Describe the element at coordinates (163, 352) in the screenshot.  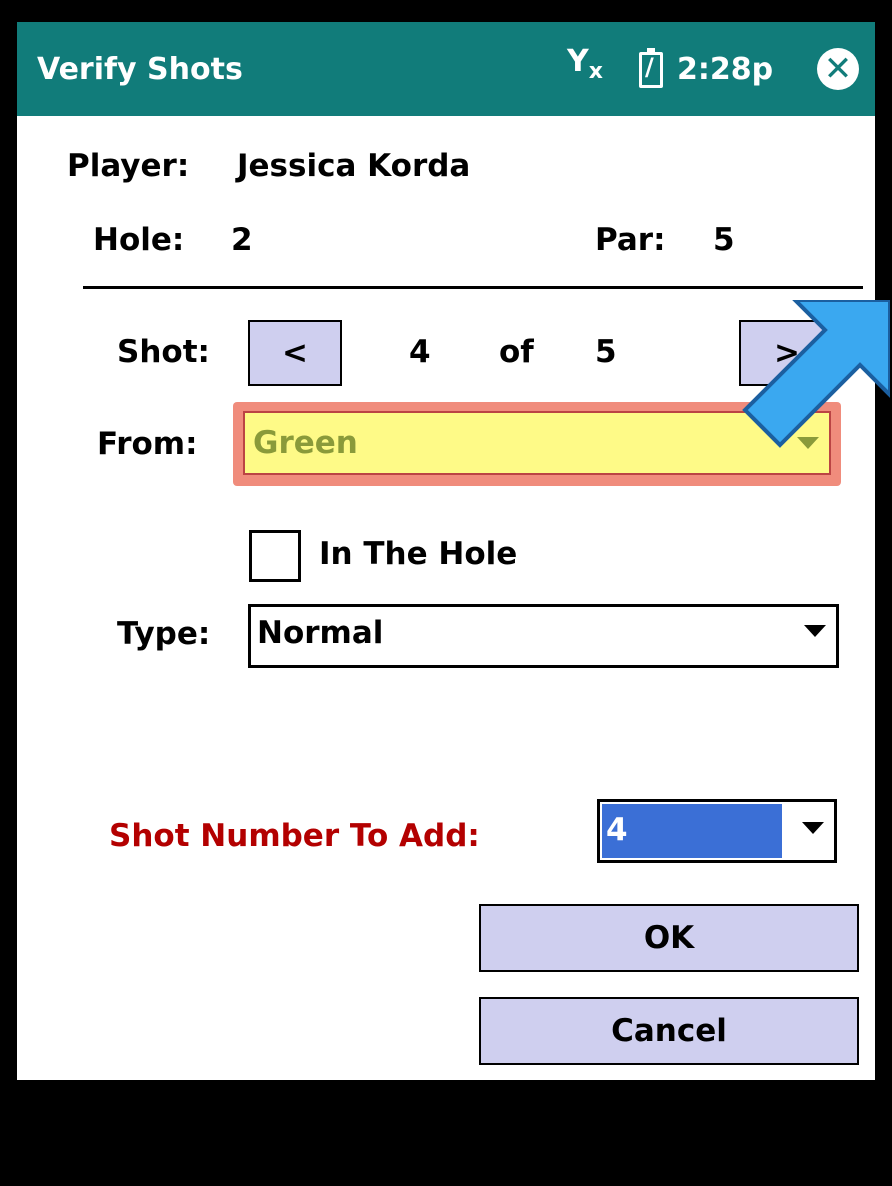
I see `shot-label: Shot:` at that location.